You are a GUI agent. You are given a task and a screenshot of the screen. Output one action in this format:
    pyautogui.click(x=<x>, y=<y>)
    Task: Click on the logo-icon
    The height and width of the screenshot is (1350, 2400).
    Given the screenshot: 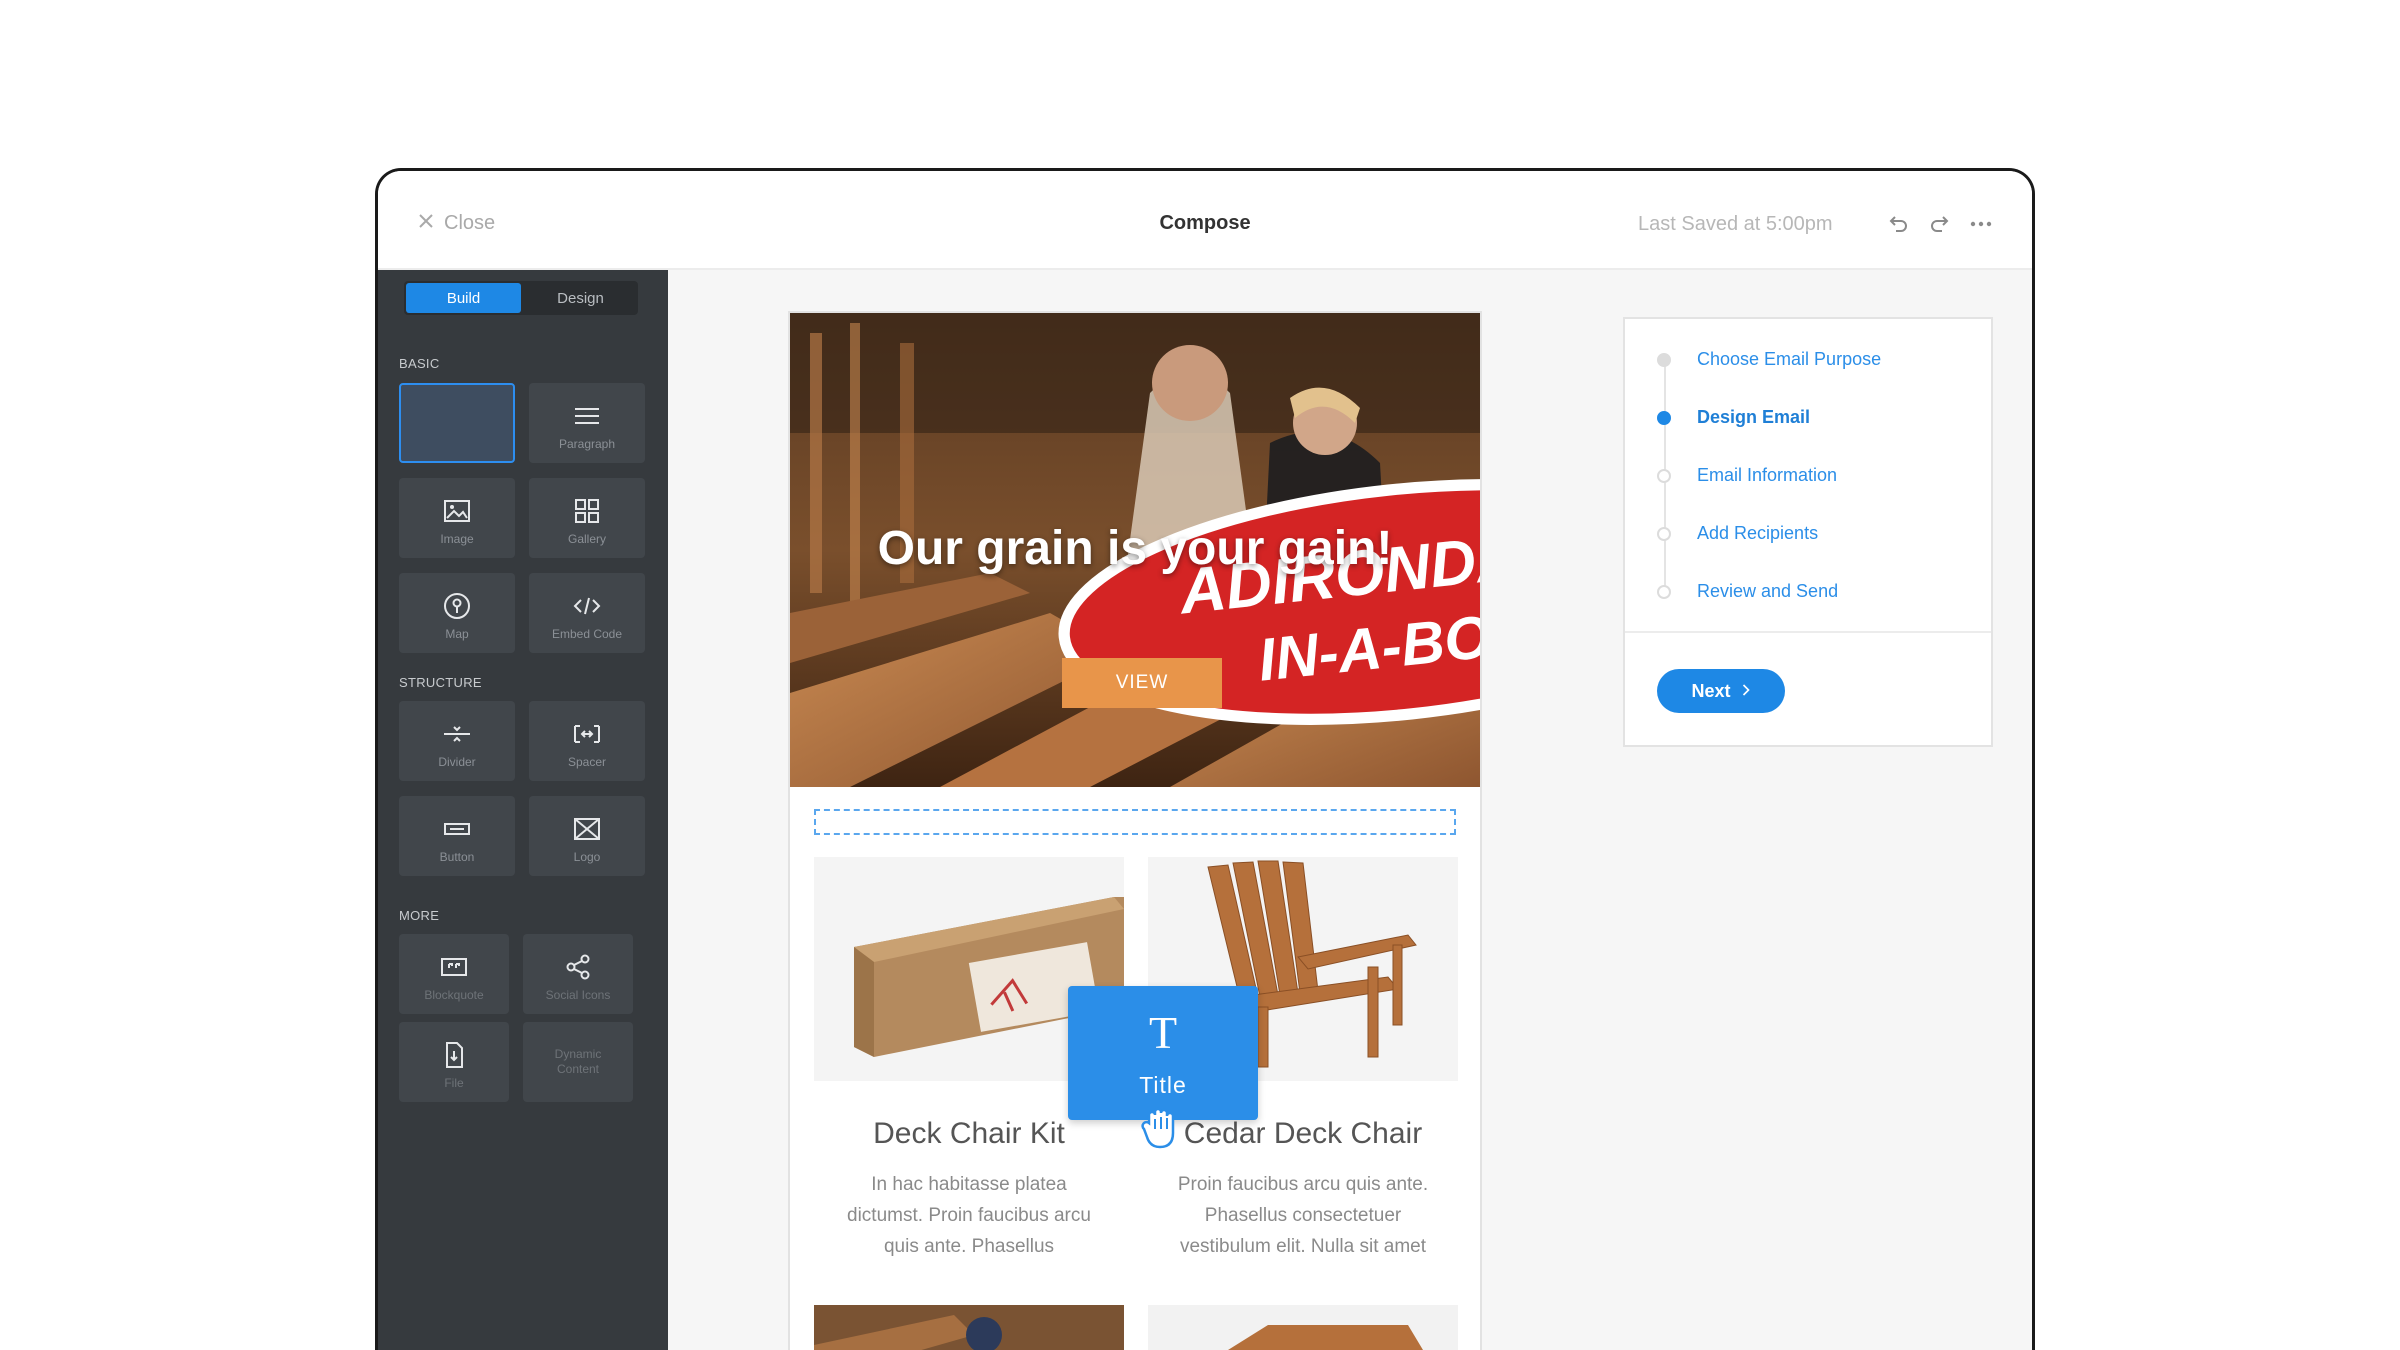 What is the action you would take?
    pyautogui.click(x=587, y=829)
    